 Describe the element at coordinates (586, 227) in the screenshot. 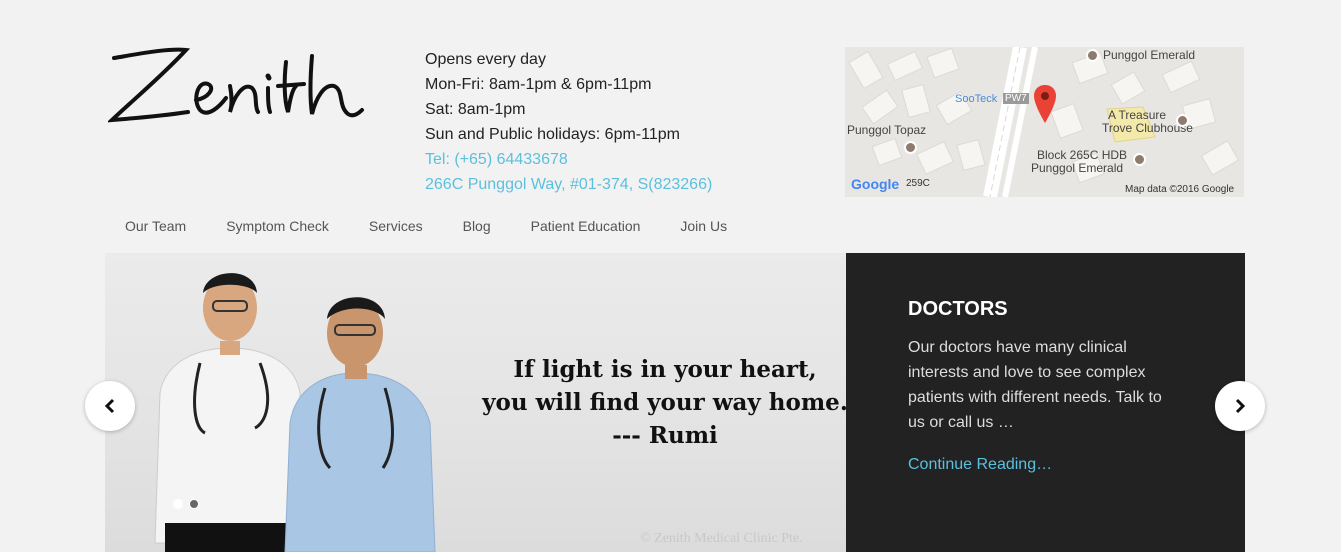

I see `nav-item-patient-education: Patient Education` at that location.